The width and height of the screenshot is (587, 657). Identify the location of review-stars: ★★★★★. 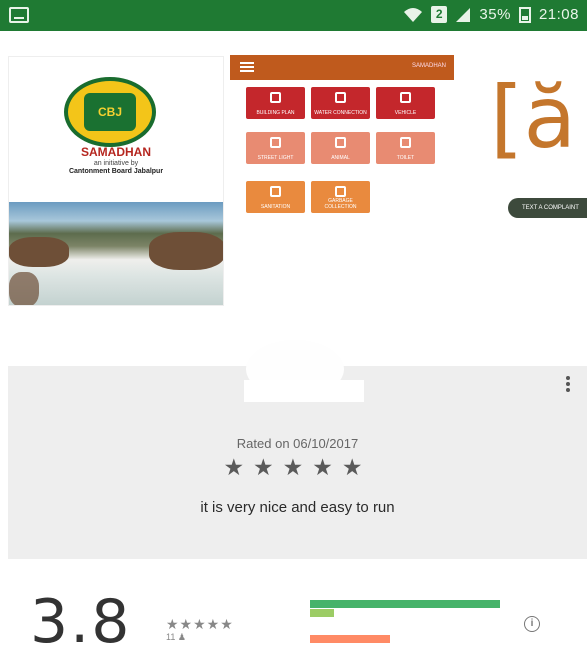
(297, 467).